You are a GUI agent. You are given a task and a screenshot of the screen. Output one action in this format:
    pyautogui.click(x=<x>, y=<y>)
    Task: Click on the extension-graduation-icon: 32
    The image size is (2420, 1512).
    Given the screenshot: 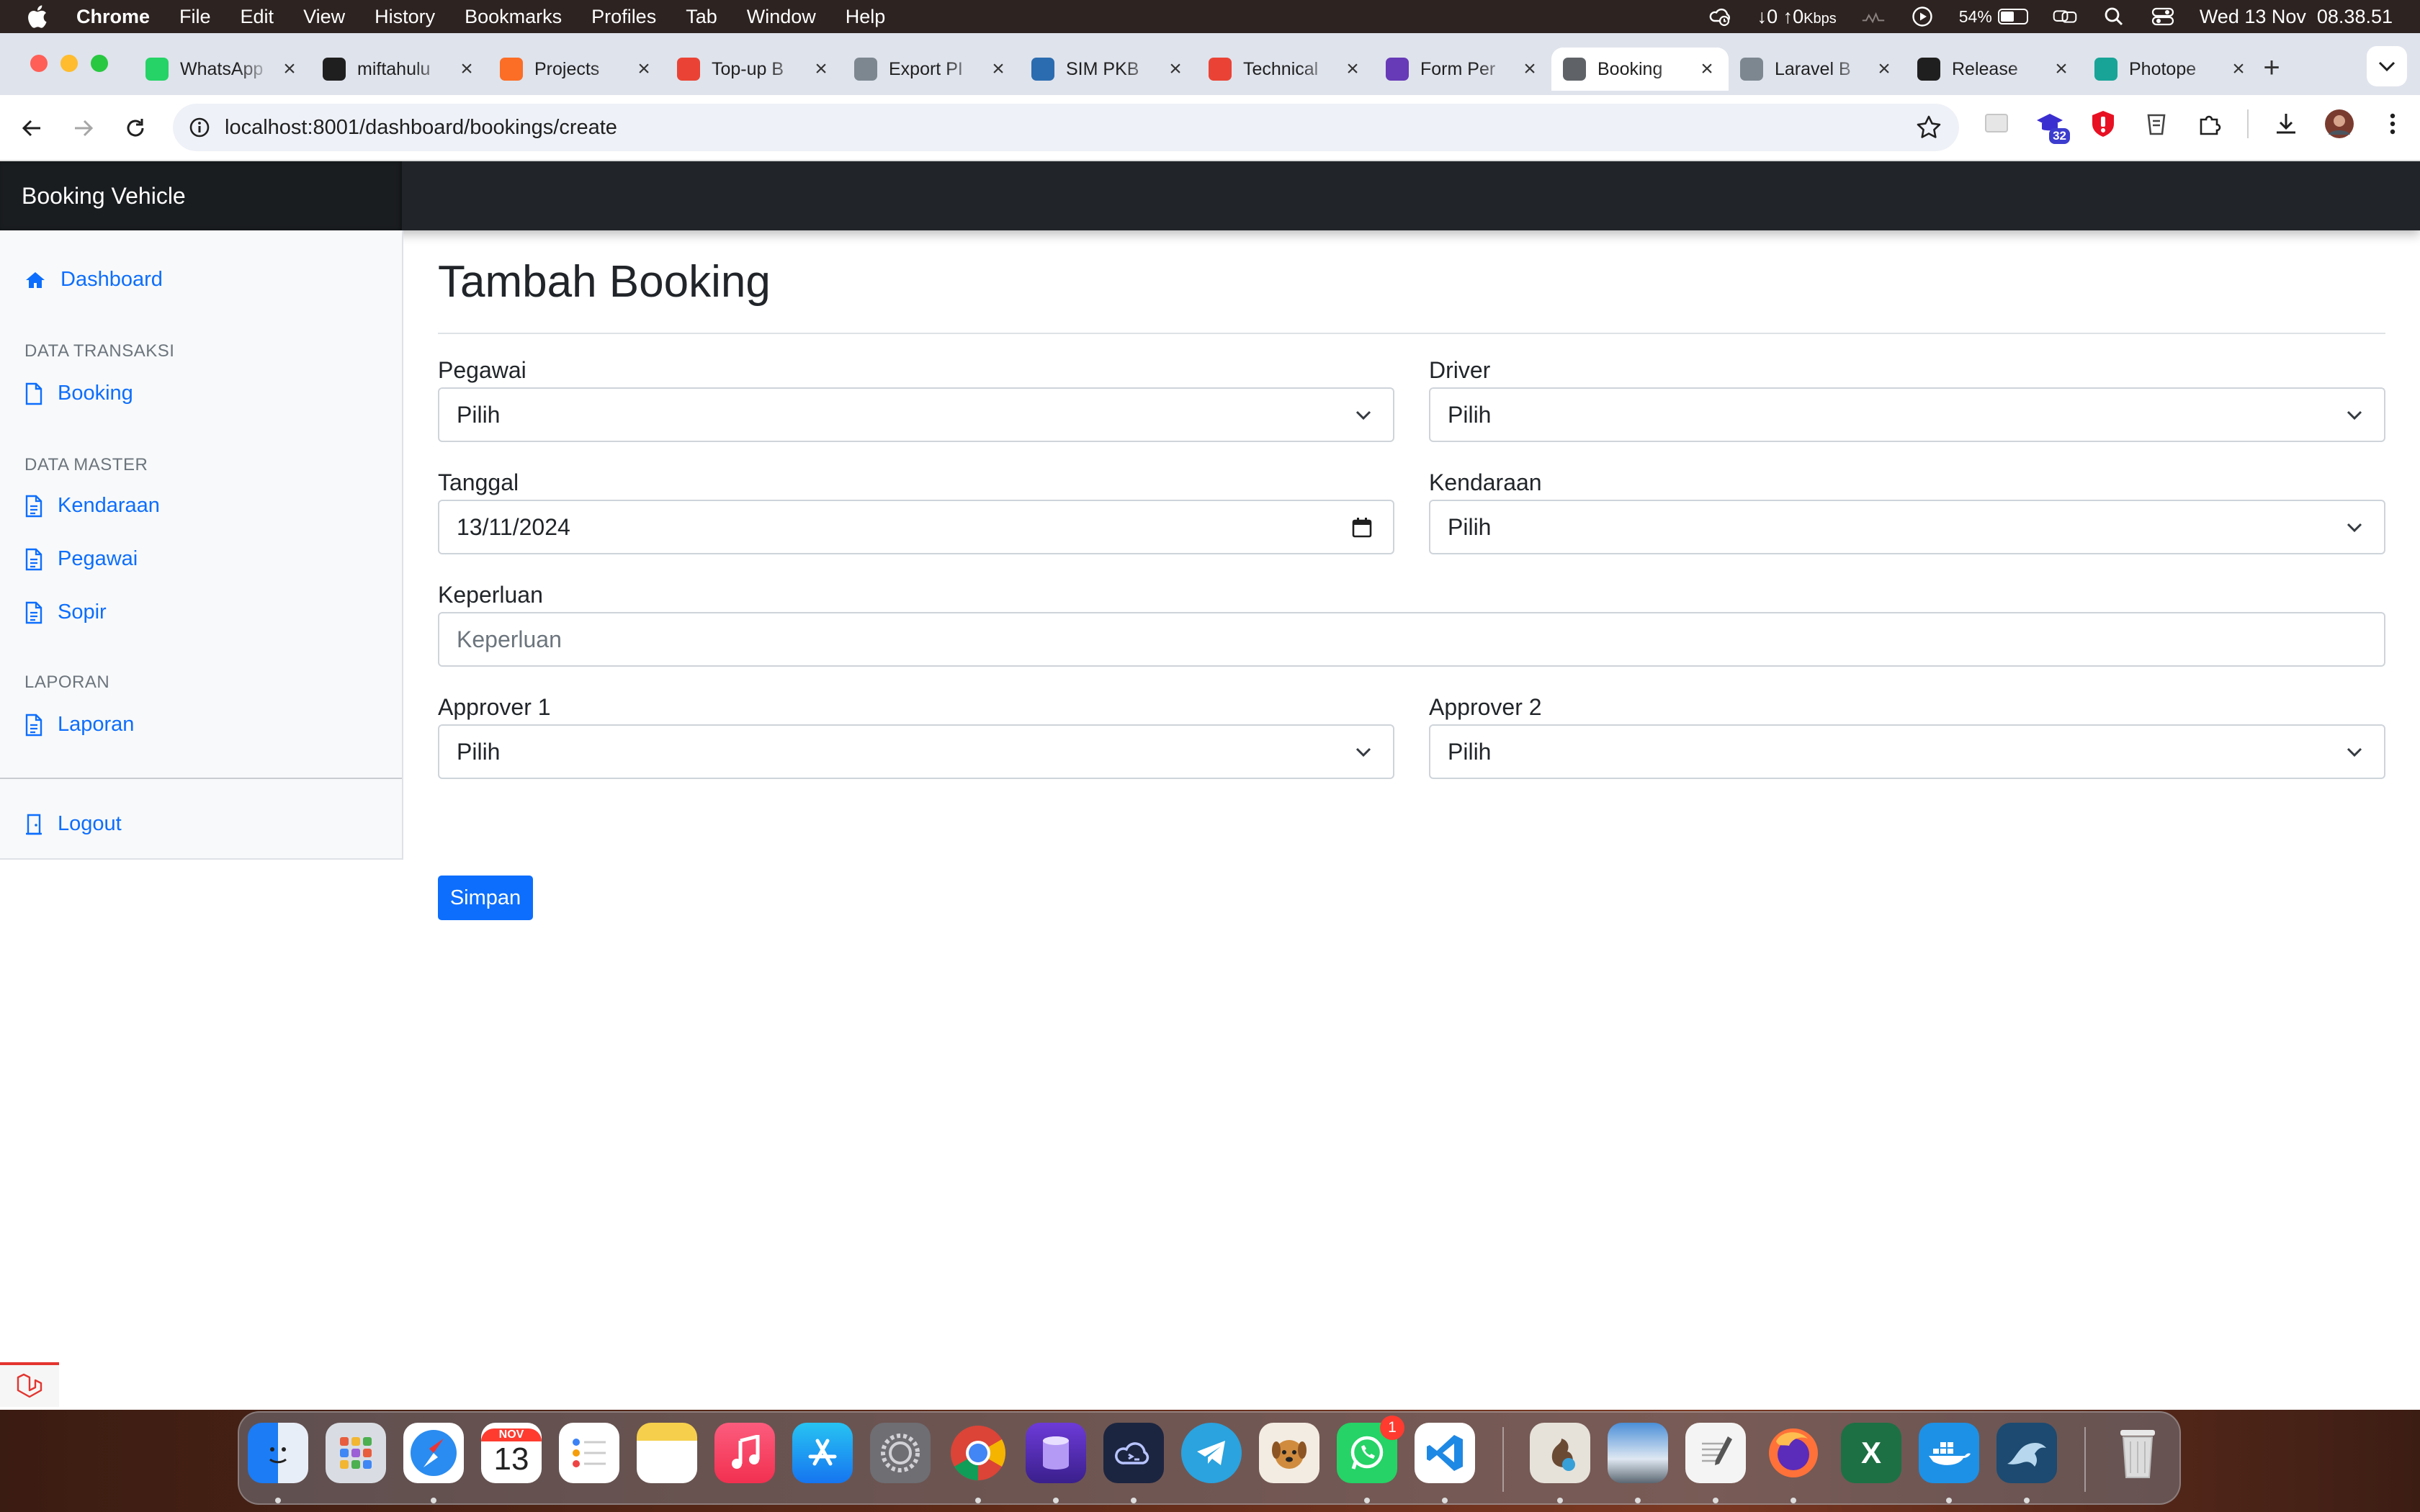 What is the action you would take?
    pyautogui.click(x=2052, y=126)
    